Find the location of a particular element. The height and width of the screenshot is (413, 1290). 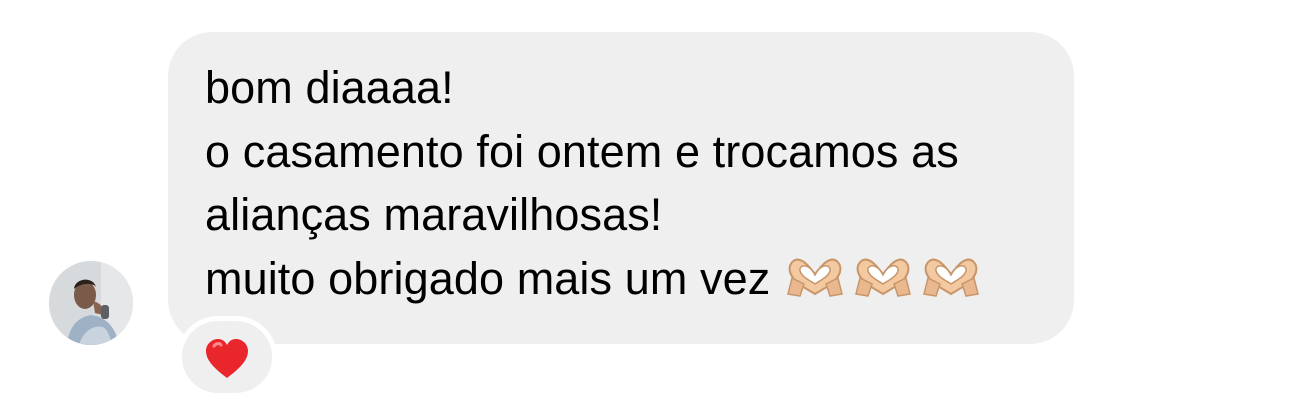

avatar-photo is located at coordinates (91, 303).